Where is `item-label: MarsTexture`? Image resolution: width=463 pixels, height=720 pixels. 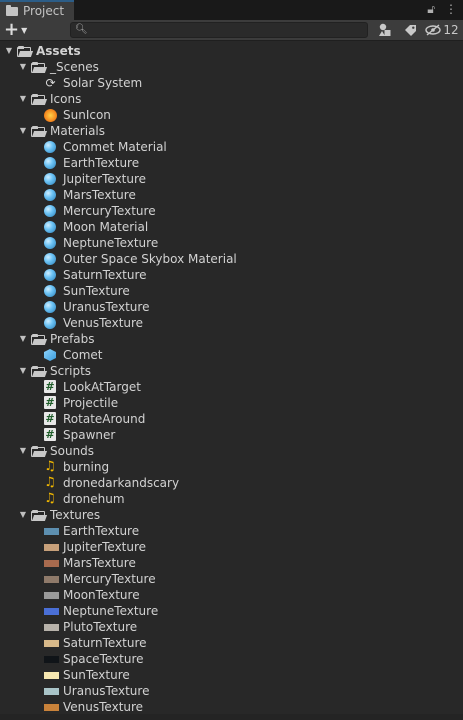 item-label: MarsTexture is located at coordinates (99, 195).